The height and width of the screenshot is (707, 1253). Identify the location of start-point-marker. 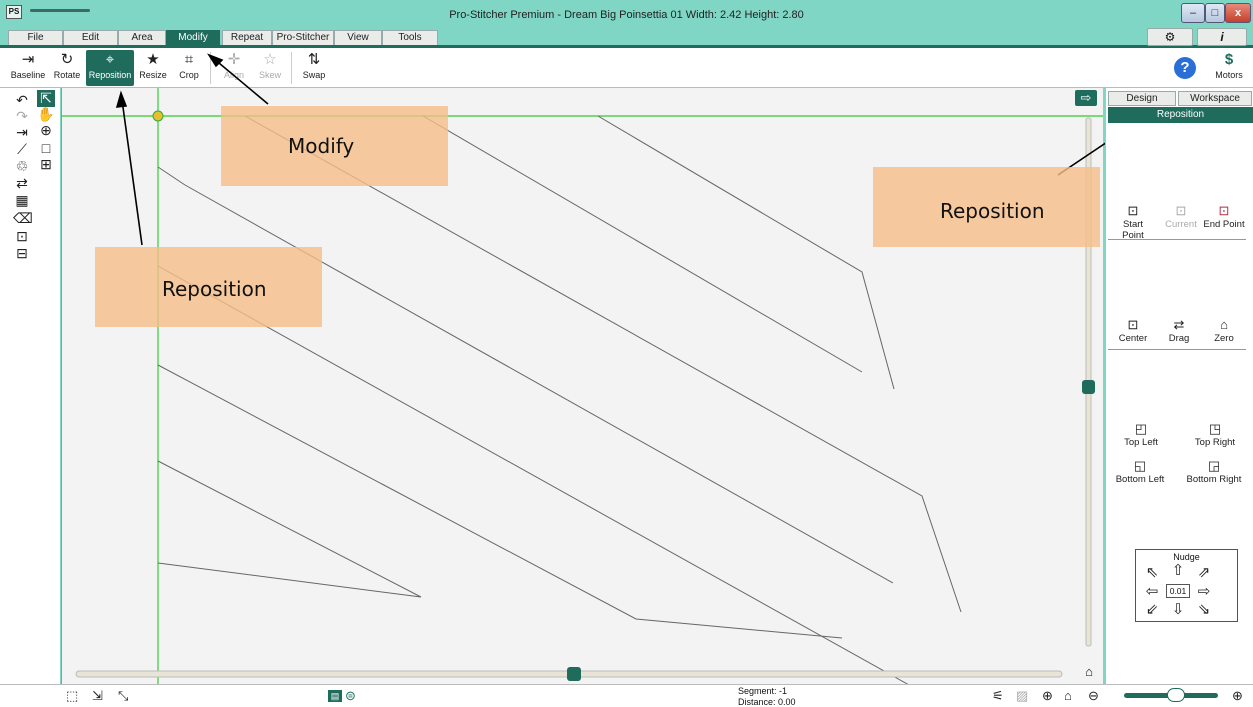
(158, 116).